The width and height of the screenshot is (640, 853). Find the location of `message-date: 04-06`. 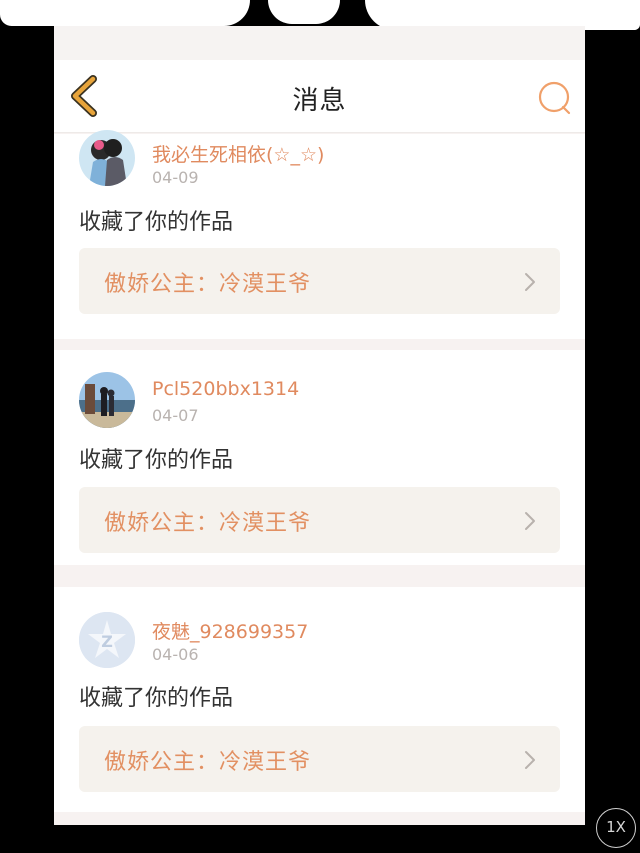

message-date: 04-06 is located at coordinates (175, 654).